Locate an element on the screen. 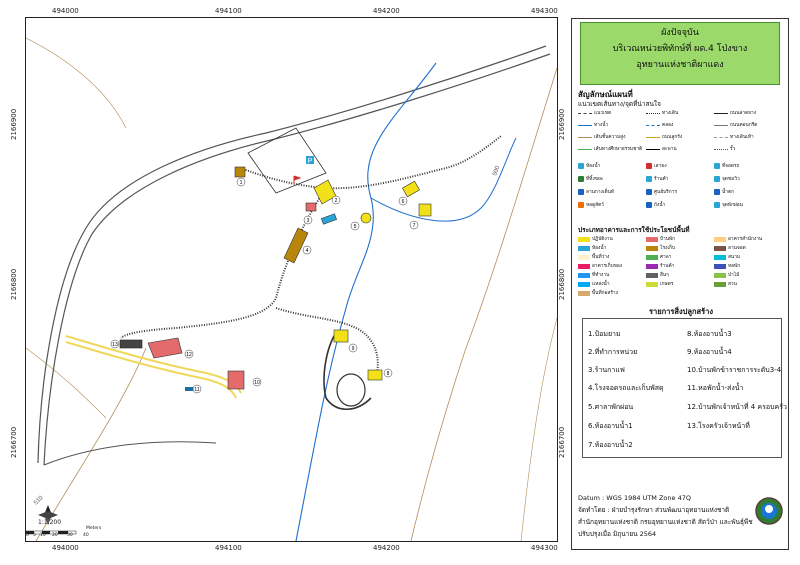  legend-line-label: เส้นชั้นความสูง is located at coordinates (610, 137).